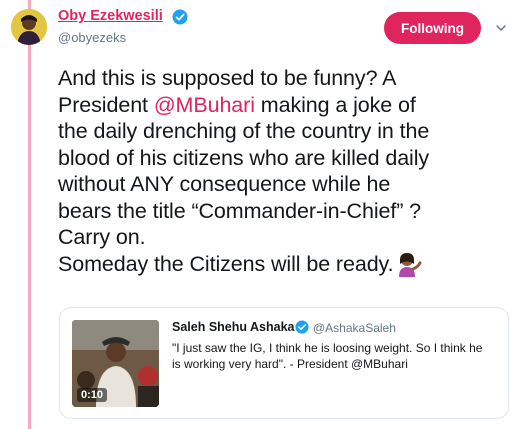 This screenshot has height=429, width=525. What do you see at coordinates (204, 105) in the screenshot?
I see `mention-link: @MBuhari` at bounding box center [204, 105].